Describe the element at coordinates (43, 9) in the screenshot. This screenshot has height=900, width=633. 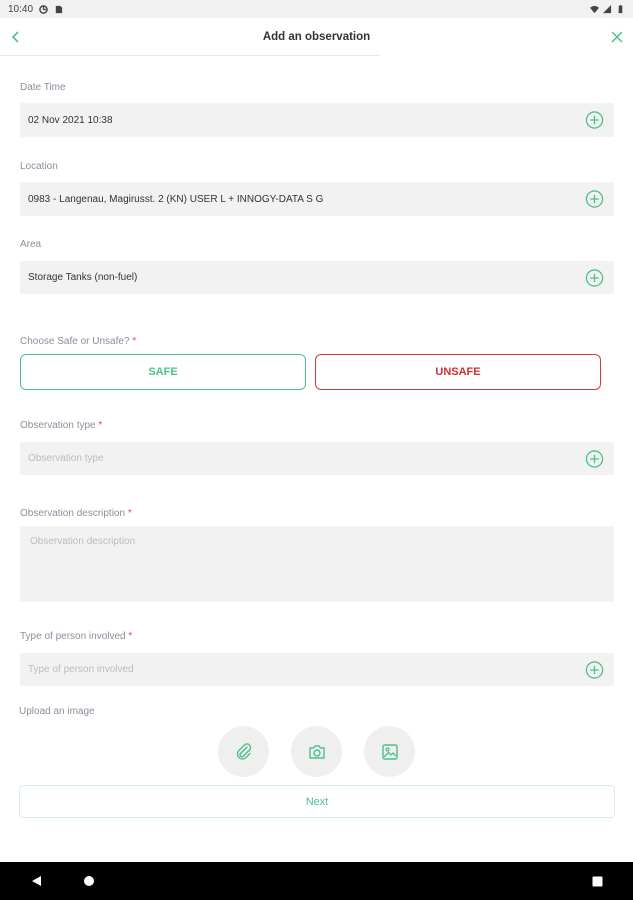
I see `sync-icon` at that location.